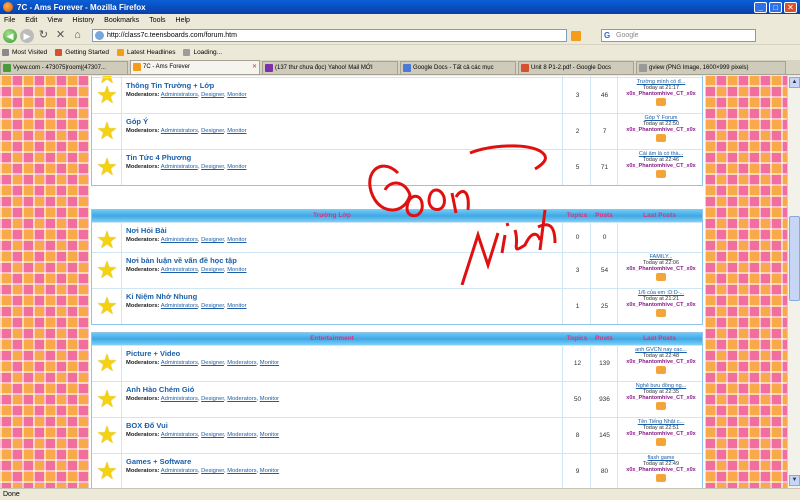 Image resolution: width=800 pixels, height=500 pixels. I want to click on tab-yahoo-mail: (137 thư chưa đọc) Yahoo! Mail MỚI, so click(330, 67).